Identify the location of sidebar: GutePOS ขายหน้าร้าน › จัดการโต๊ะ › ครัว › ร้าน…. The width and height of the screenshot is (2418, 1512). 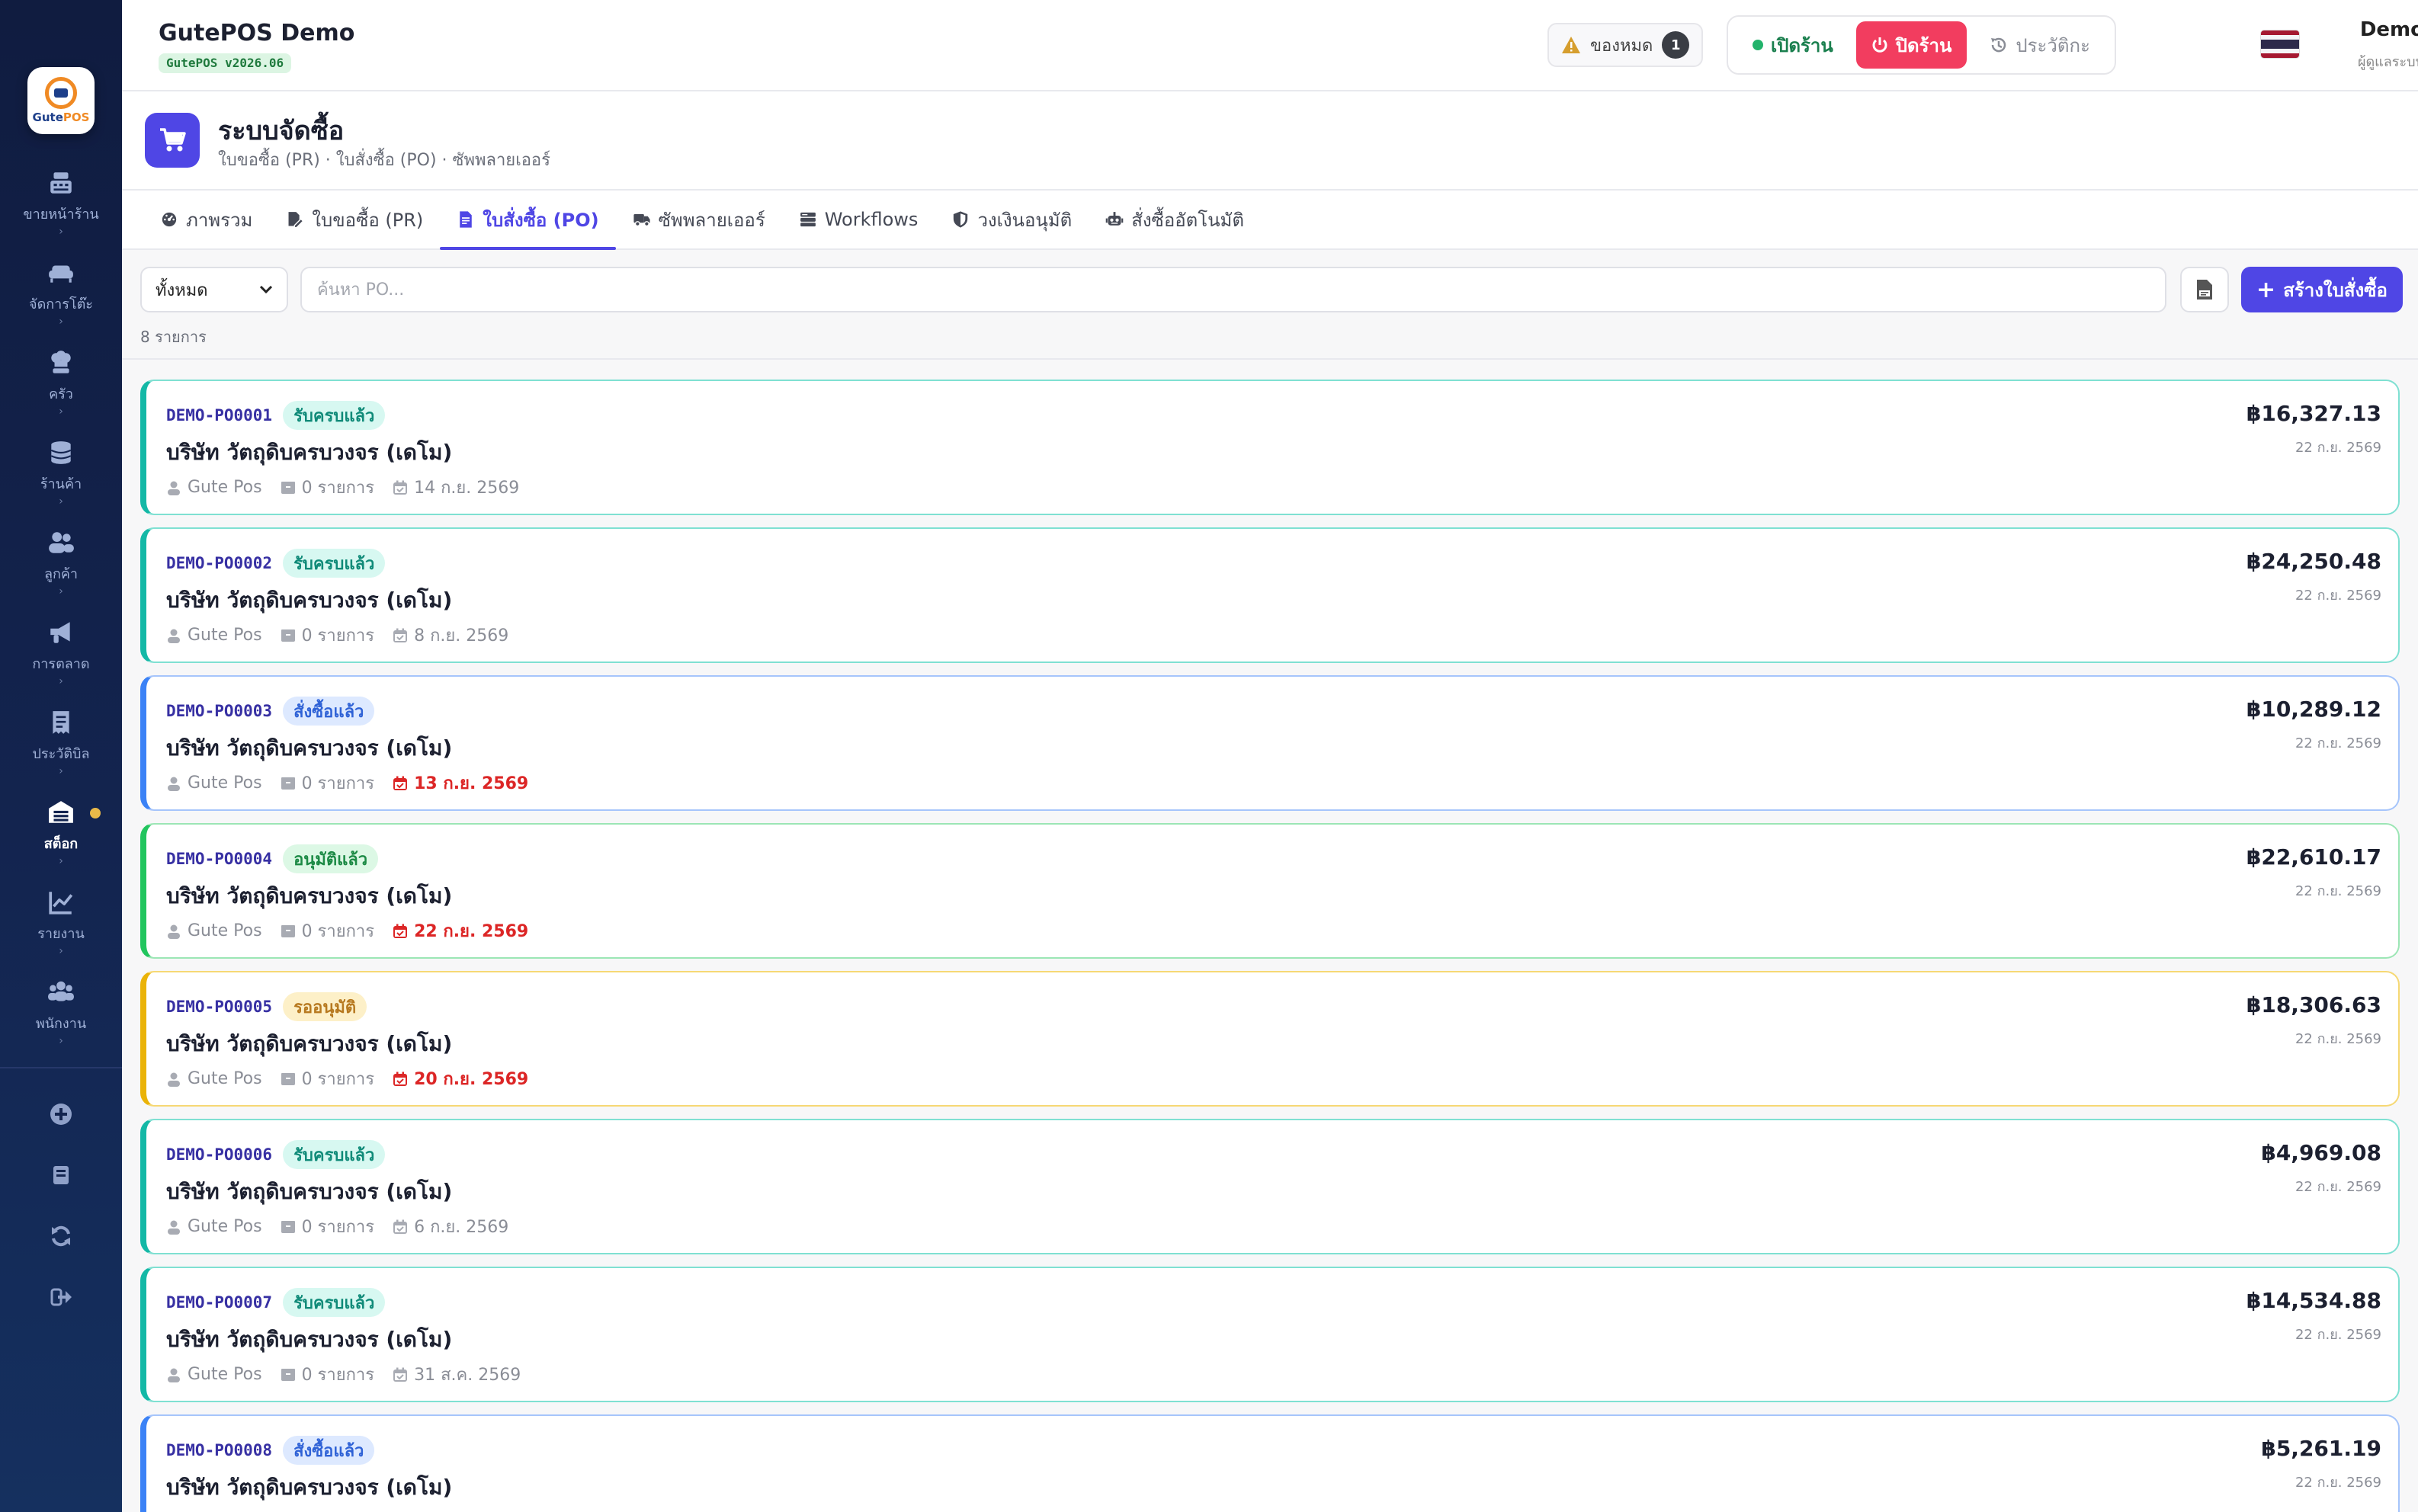
(61, 756).